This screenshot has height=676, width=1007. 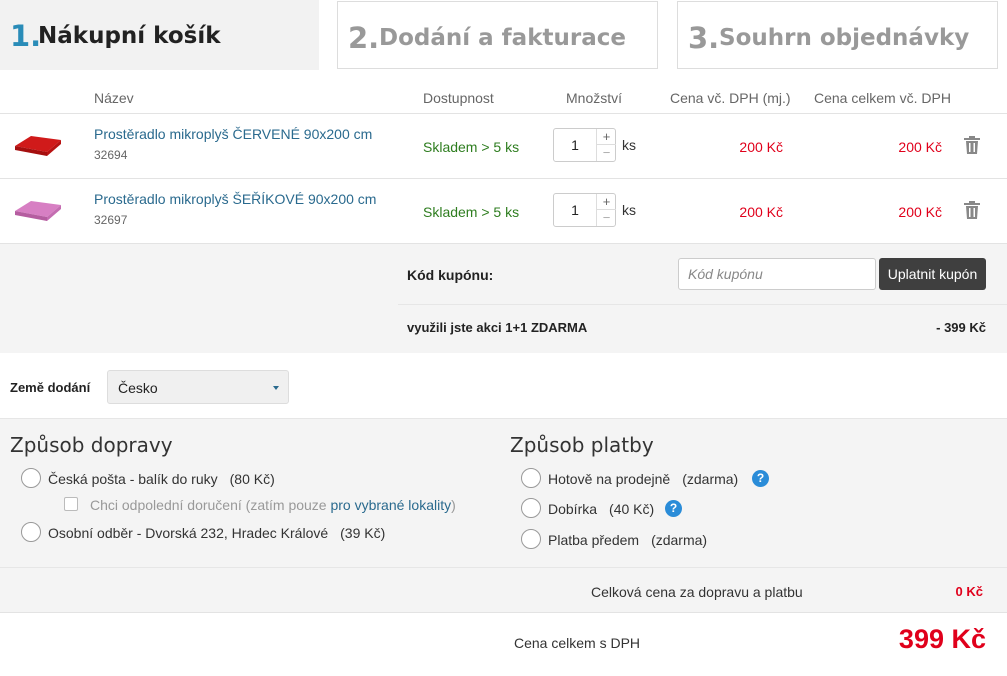 What do you see at coordinates (882, 98) in the screenshot?
I see `column-header-total-price: Cena celkem vč. DPH` at bounding box center [882, 98].